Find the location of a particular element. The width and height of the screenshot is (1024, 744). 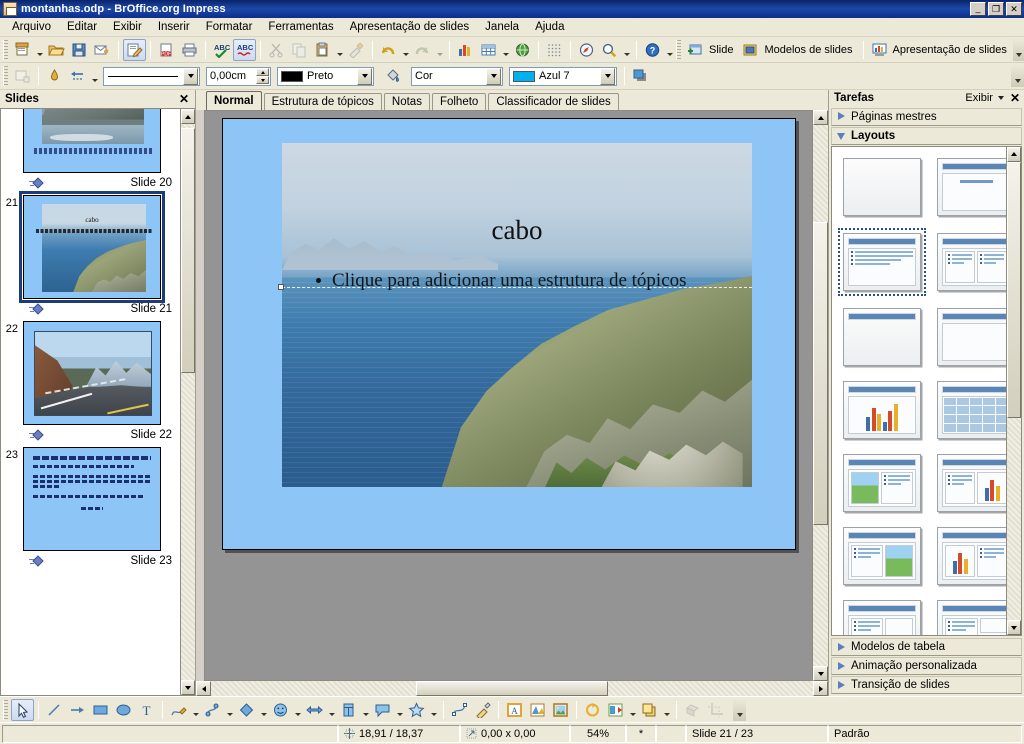

editor-horizontal-scrollbar is located at coordinates (512, 688).